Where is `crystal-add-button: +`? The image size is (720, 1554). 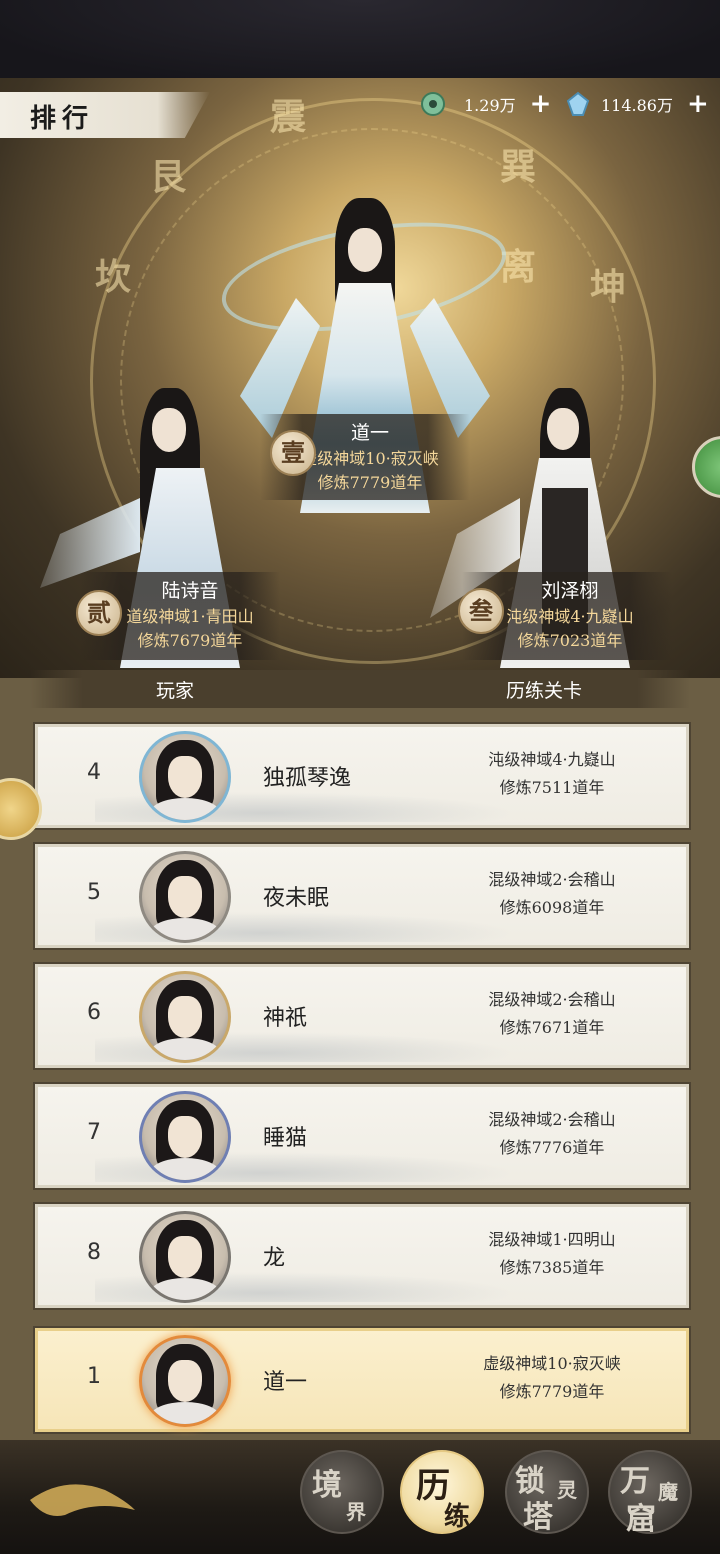 crystal-add-button: + is located at coordinates (698, 104).